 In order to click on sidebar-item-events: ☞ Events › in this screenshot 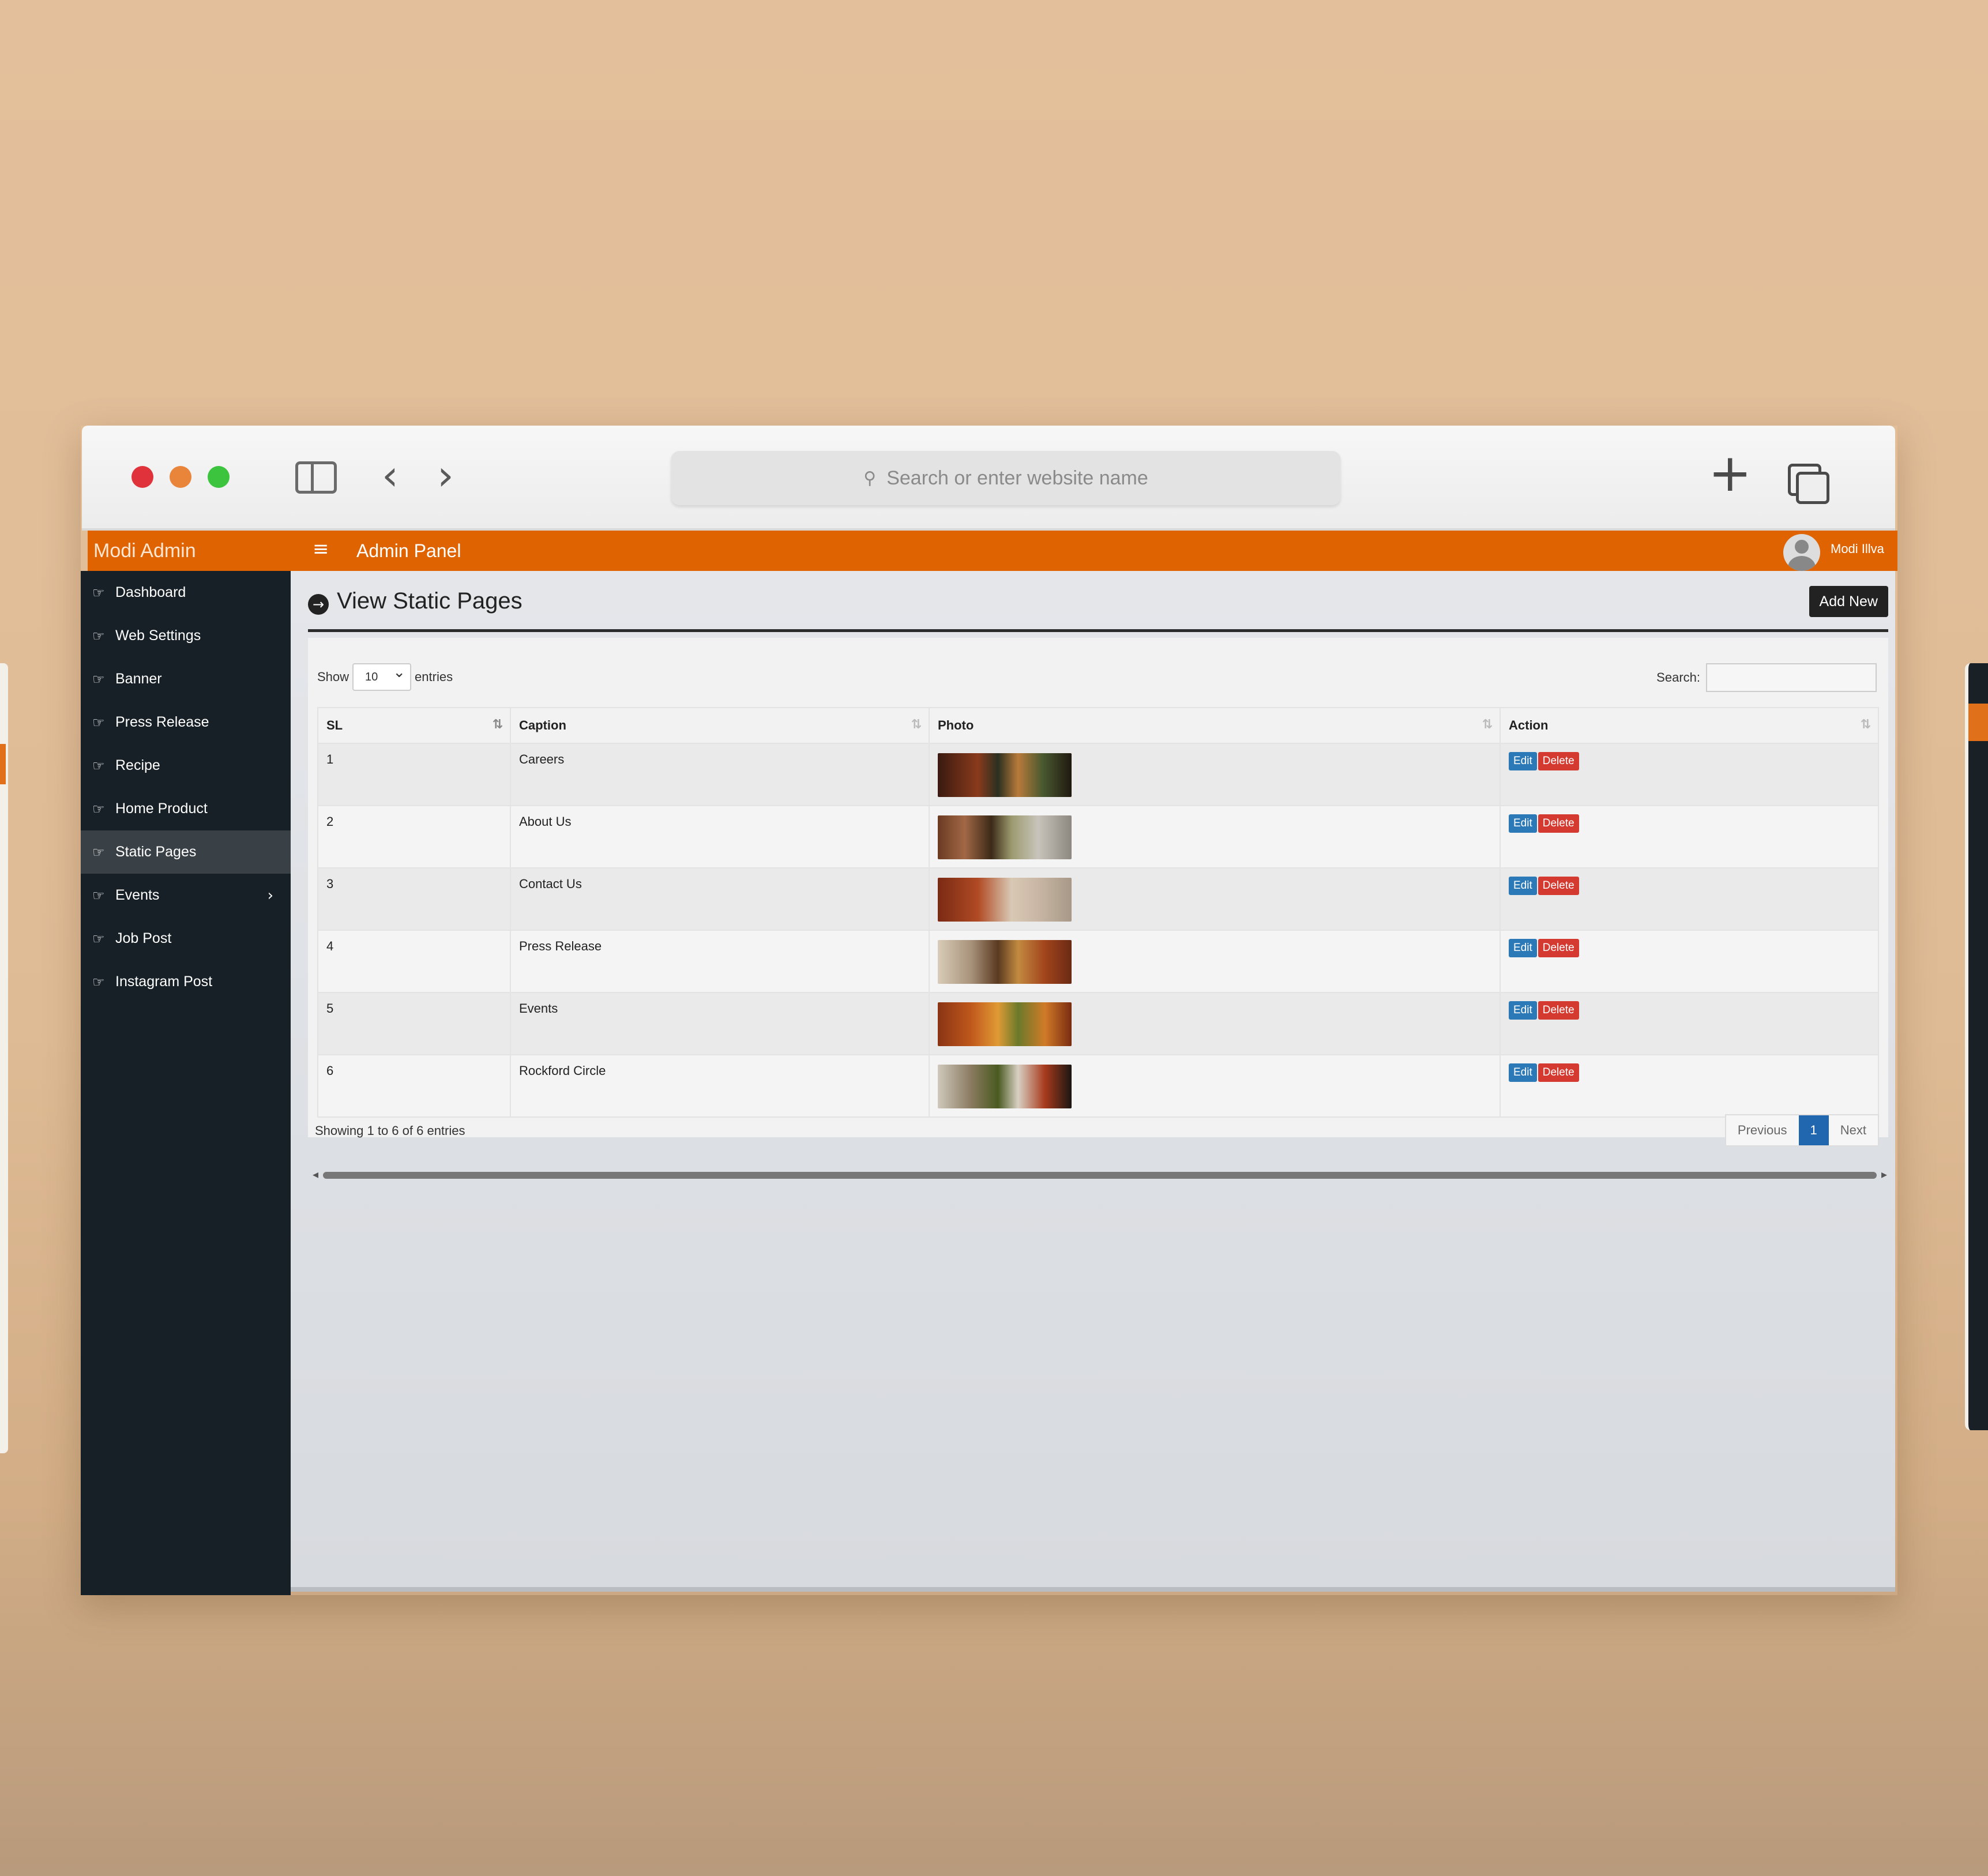, I will do `click(186, 896)`.